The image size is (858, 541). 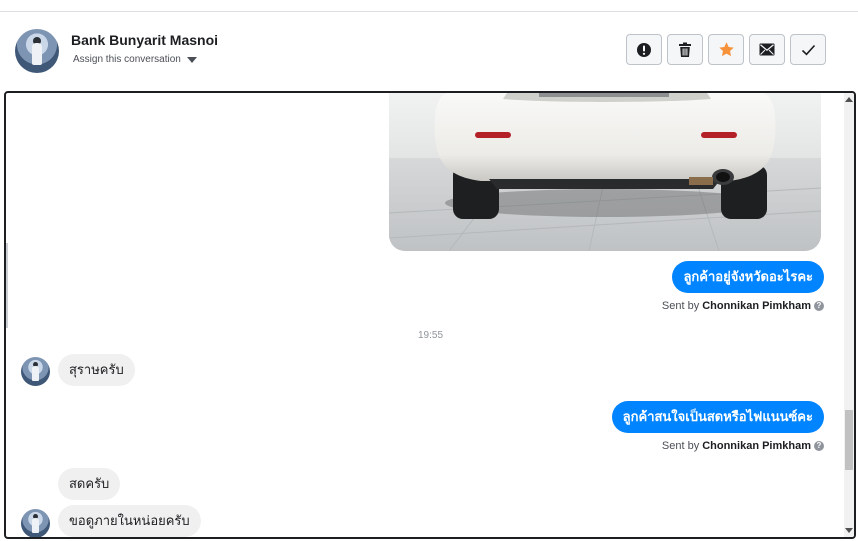 I want to click on resize-handle, so click(x=7, y=285).